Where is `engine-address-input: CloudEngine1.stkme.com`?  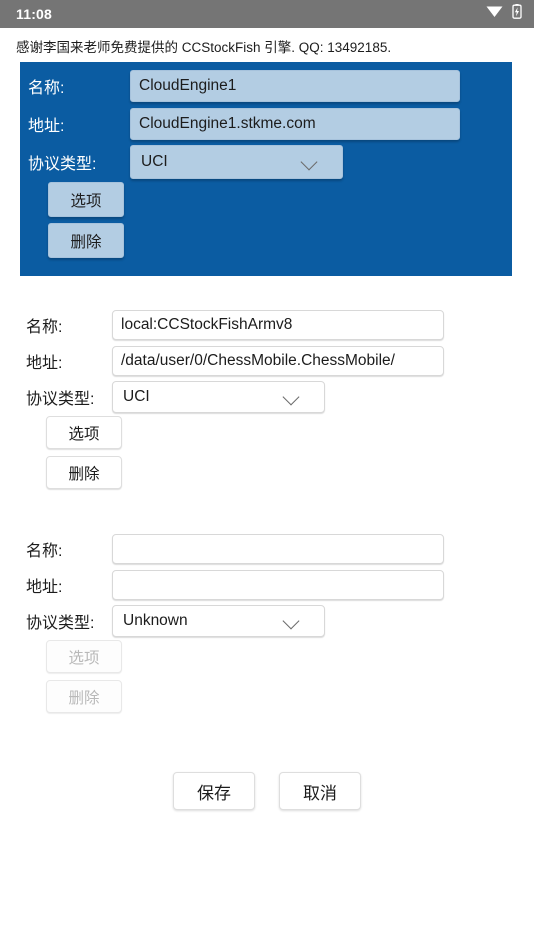
engine-address-input: CloudEngine1.stkme.com is located at coordinates (295, 123).